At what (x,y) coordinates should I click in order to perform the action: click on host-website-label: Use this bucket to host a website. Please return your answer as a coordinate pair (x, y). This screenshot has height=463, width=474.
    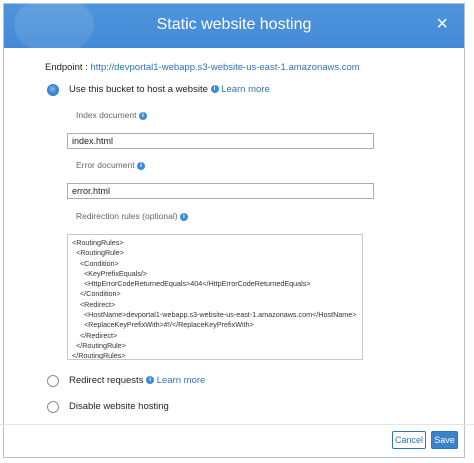
    Looking at the image, I should click on (138, 89).